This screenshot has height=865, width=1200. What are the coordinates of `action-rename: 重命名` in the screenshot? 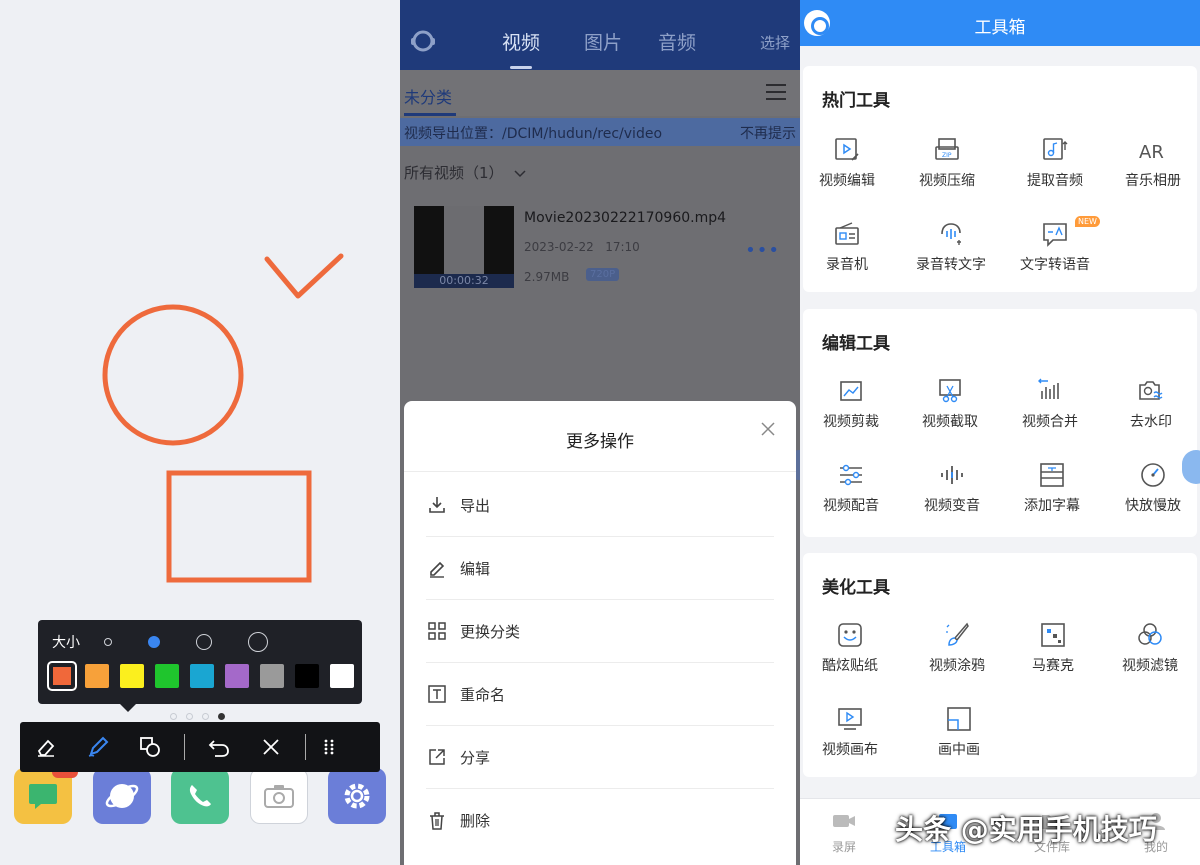 It's located at (600, 694).